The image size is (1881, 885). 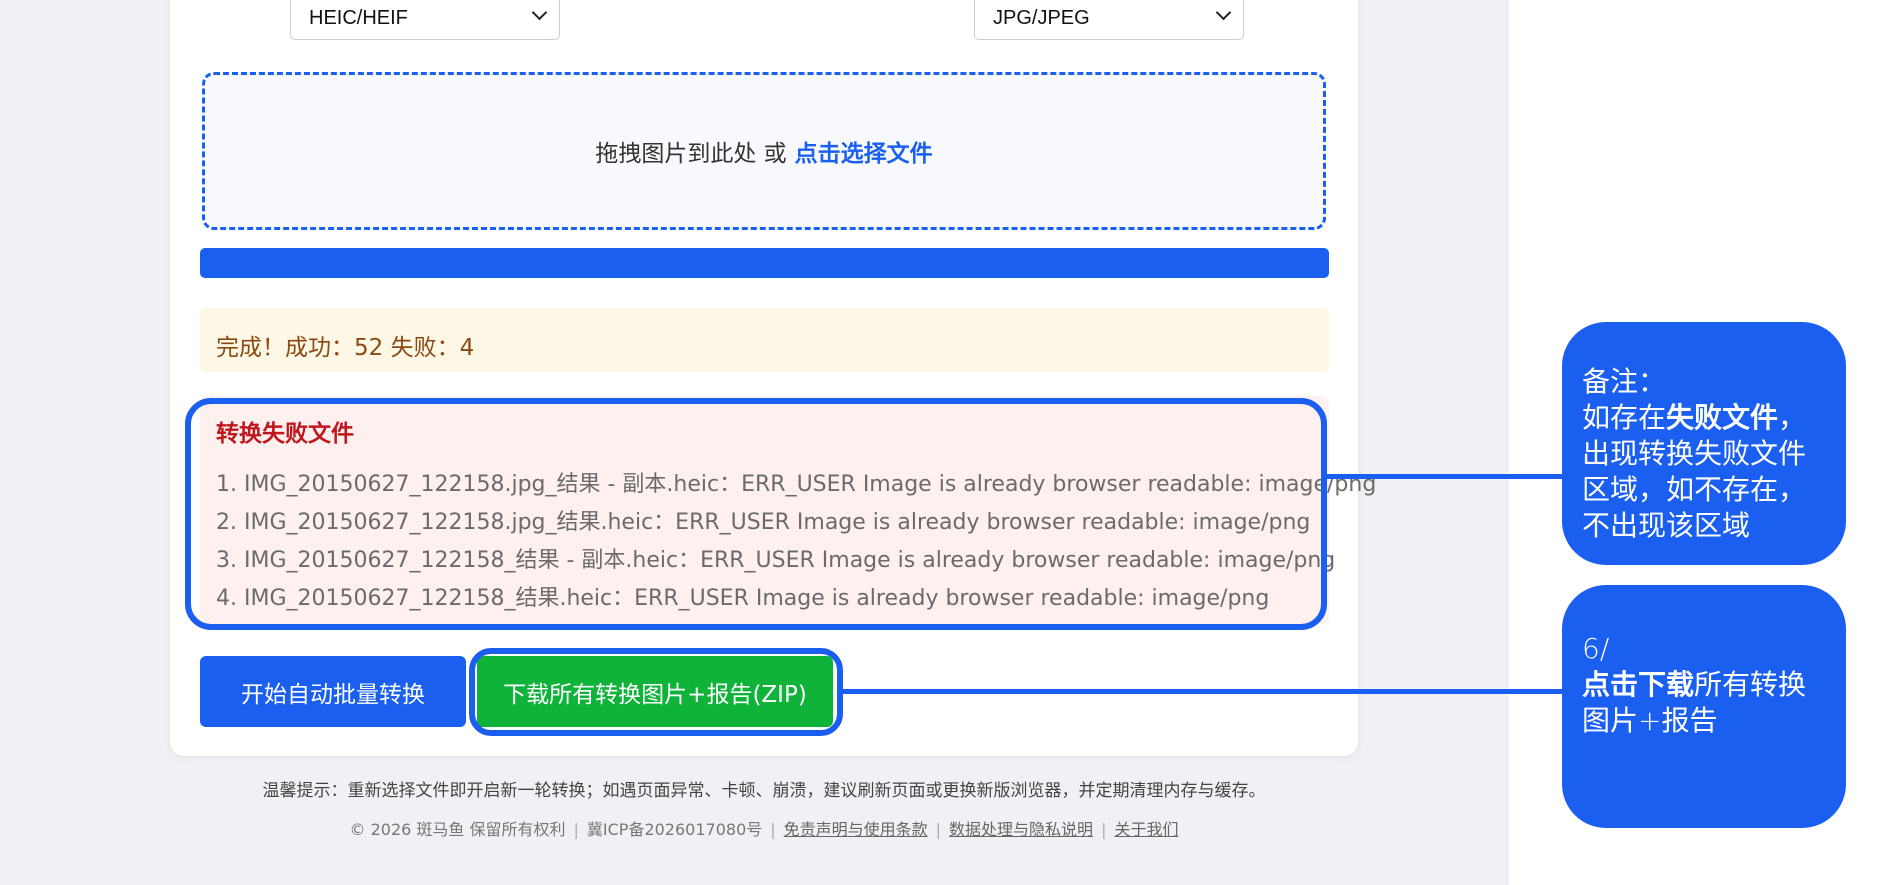 What do you see at coordinates (457, 829) in the screenshot?
I see `copyright-text: © 2026 斑马鱼 保留所有权利` at bounding box center [457, 829].